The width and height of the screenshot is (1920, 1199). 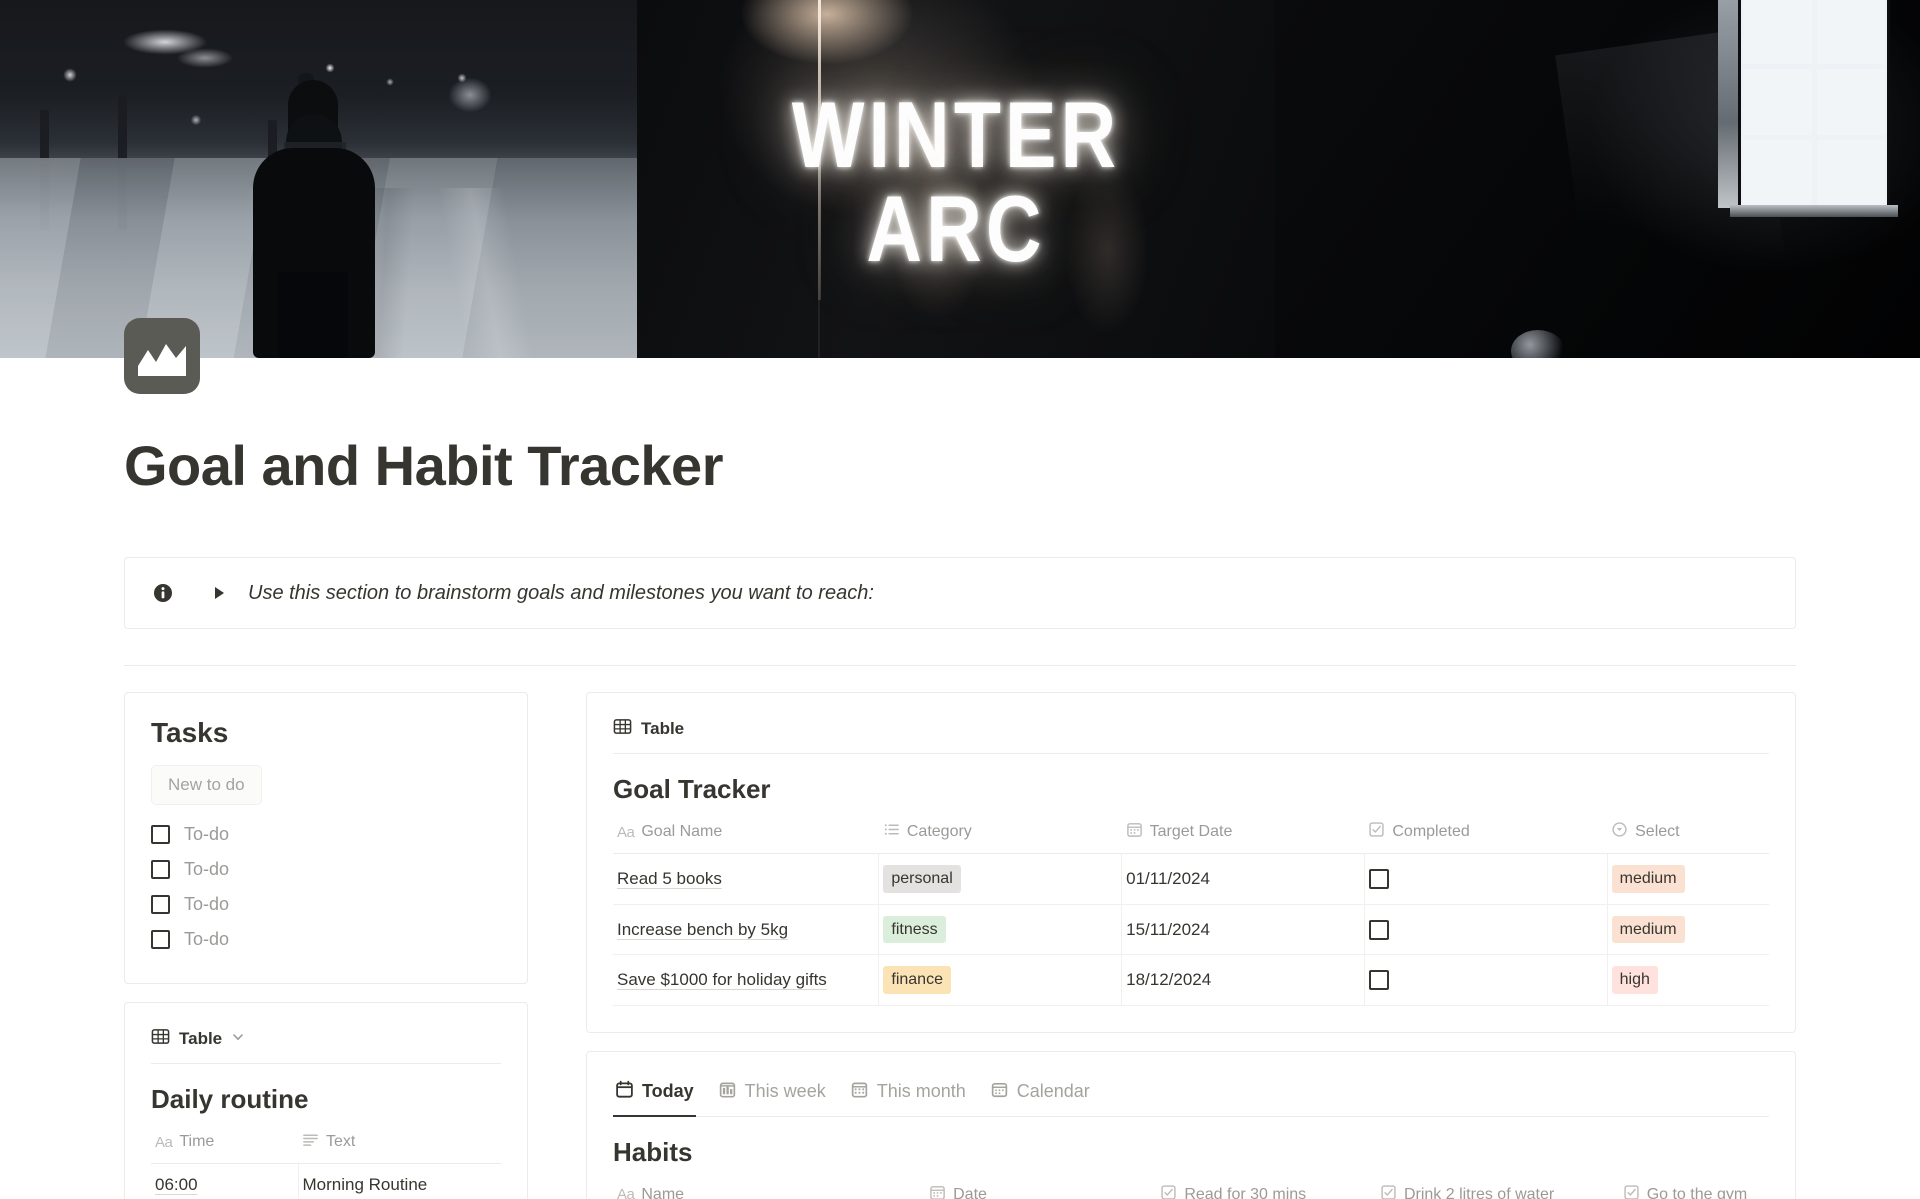 I want to click on daily-routine-view-label: Table, so click(x=201, y=1039).